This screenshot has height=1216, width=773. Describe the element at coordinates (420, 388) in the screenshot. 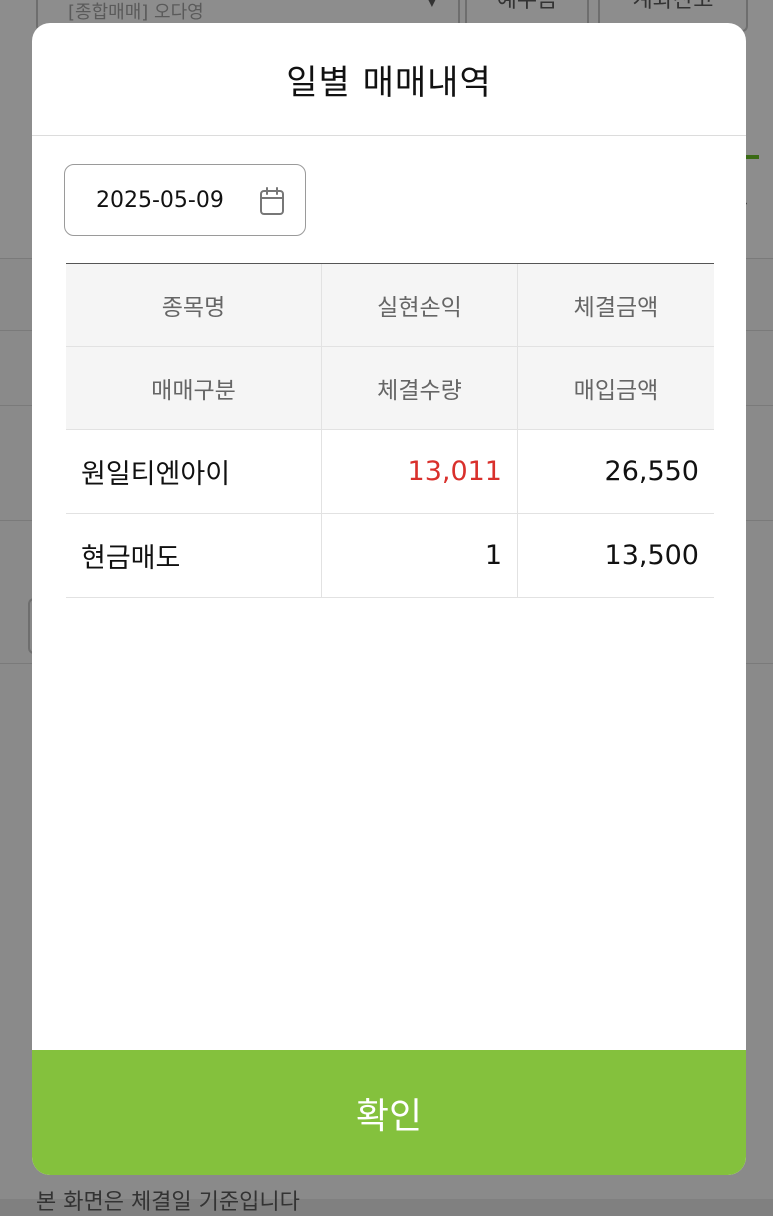

I see `header-quantity: 체결수량` at that location.